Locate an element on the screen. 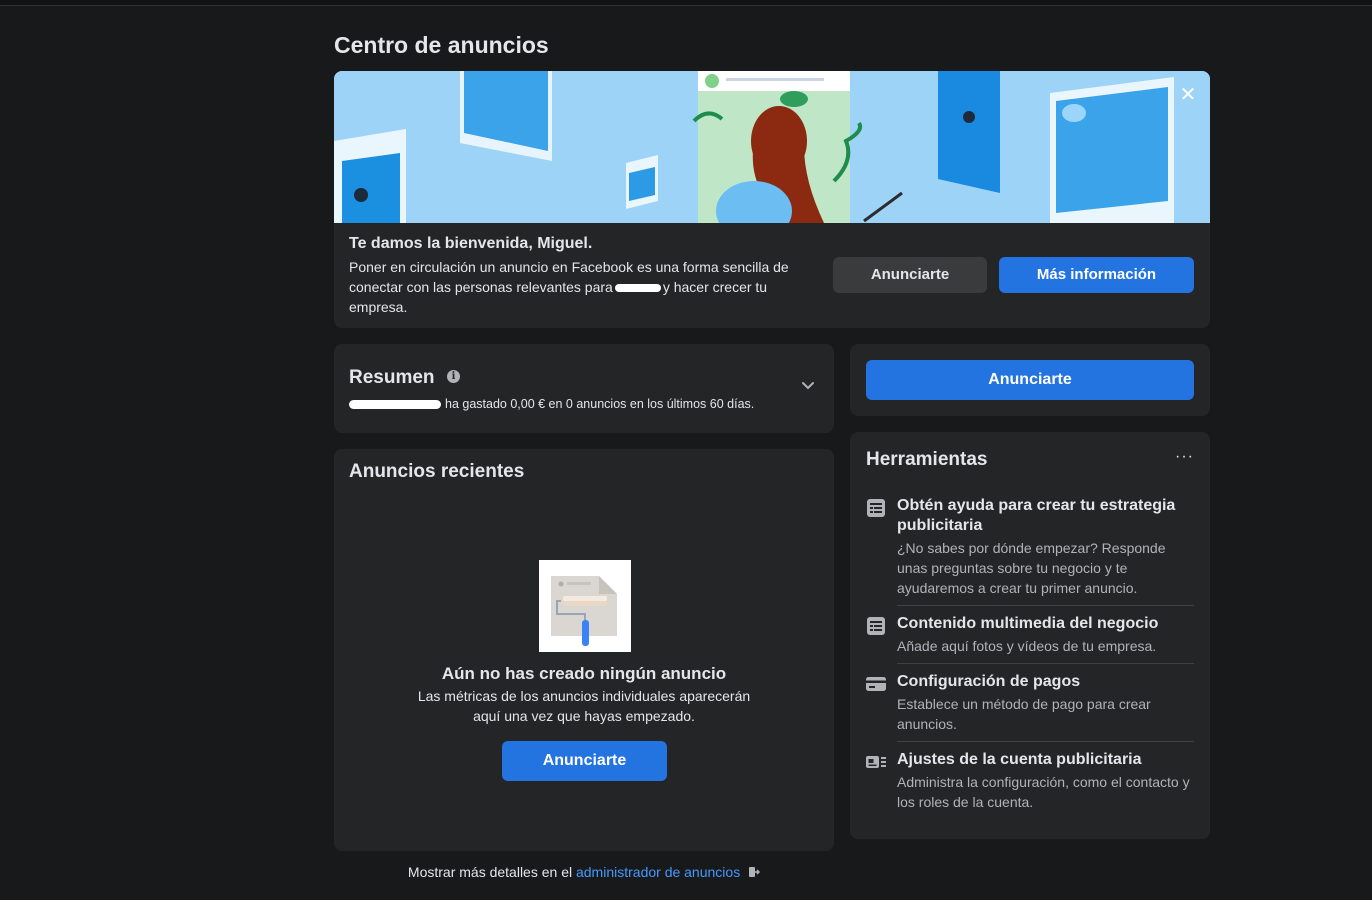 Image resolution: width=1372 pixels, height=900 pixels. paint-roller-art is located at coordinates (584, 611).